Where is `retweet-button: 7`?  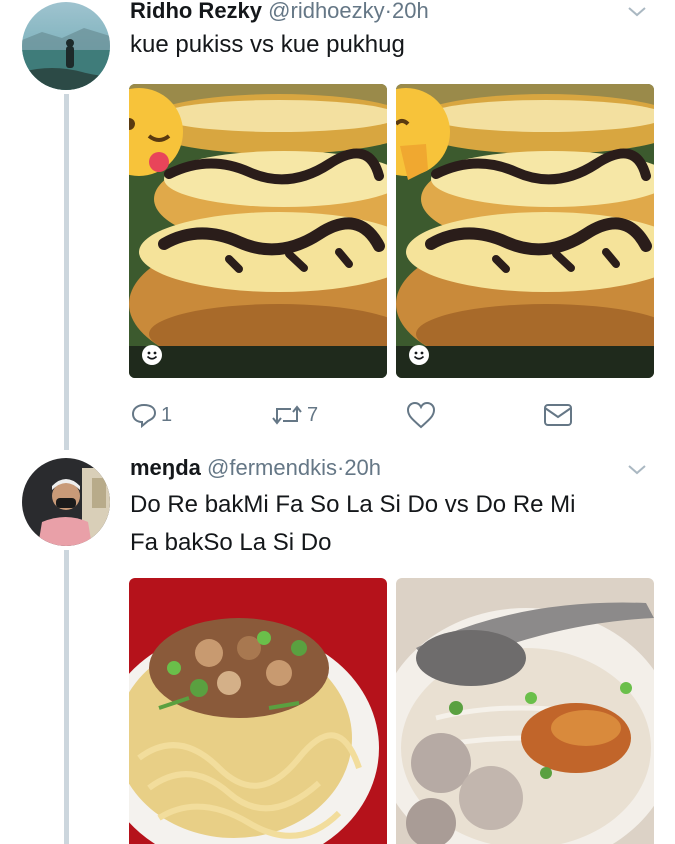
retweet-button: 7 is located at coordinates (294, 415).